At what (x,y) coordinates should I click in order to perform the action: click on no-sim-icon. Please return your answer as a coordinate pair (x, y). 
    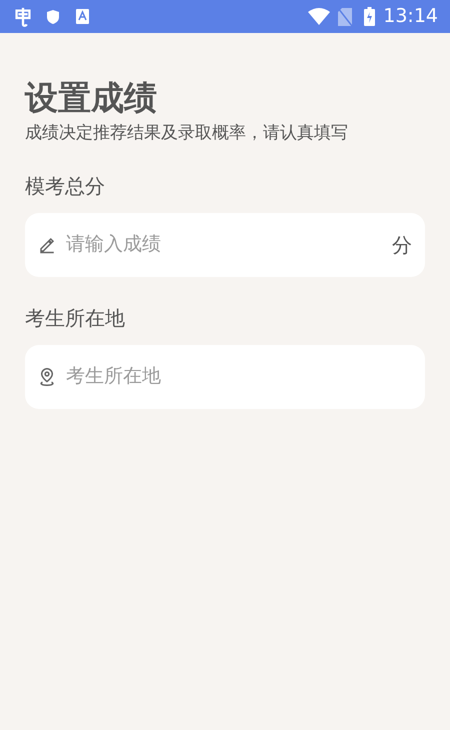
    Looking at the image, I should click on (345, 17).